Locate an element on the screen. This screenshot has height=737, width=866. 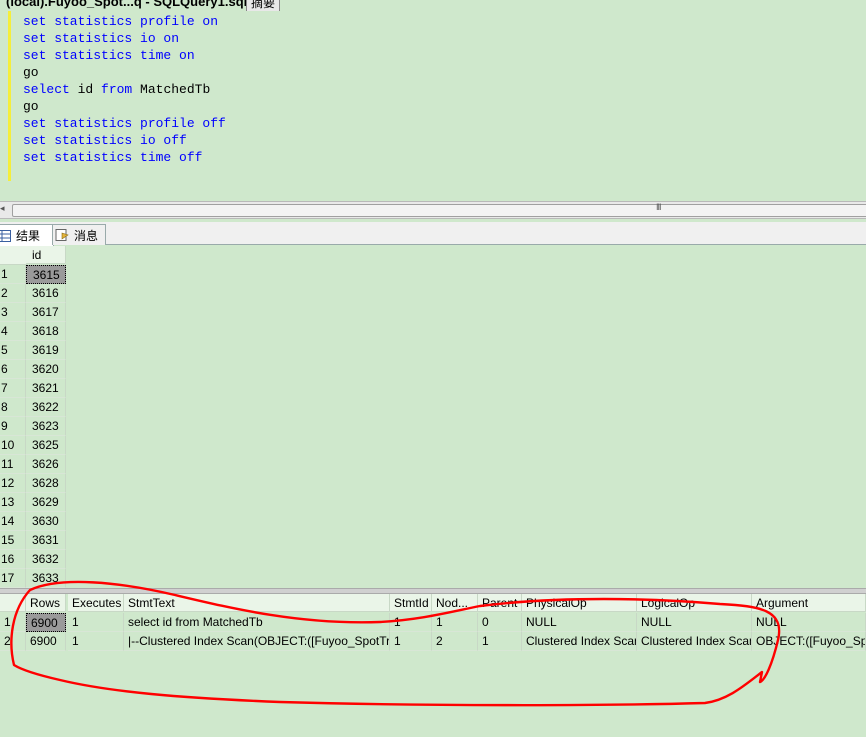
cell-id: 3626 is located at coordinates (46, 464).